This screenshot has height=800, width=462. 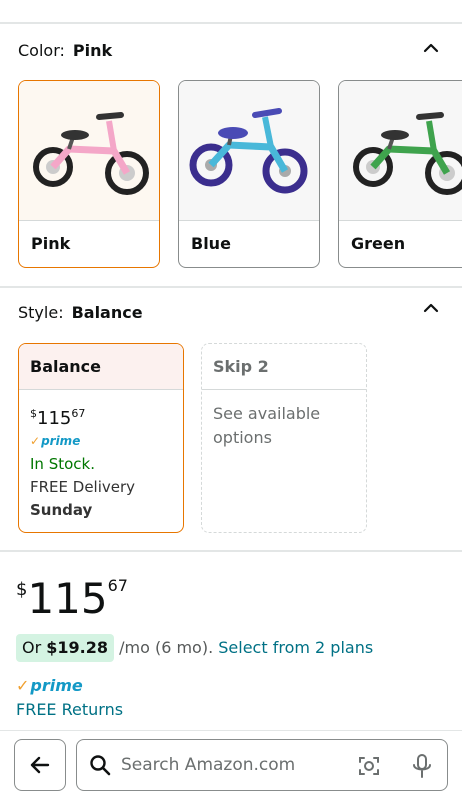 What do you see at coordinates (69, 709) in the screenshot?
I see `free-returns-link: FREE Returns` at bounding box center [69, 709].